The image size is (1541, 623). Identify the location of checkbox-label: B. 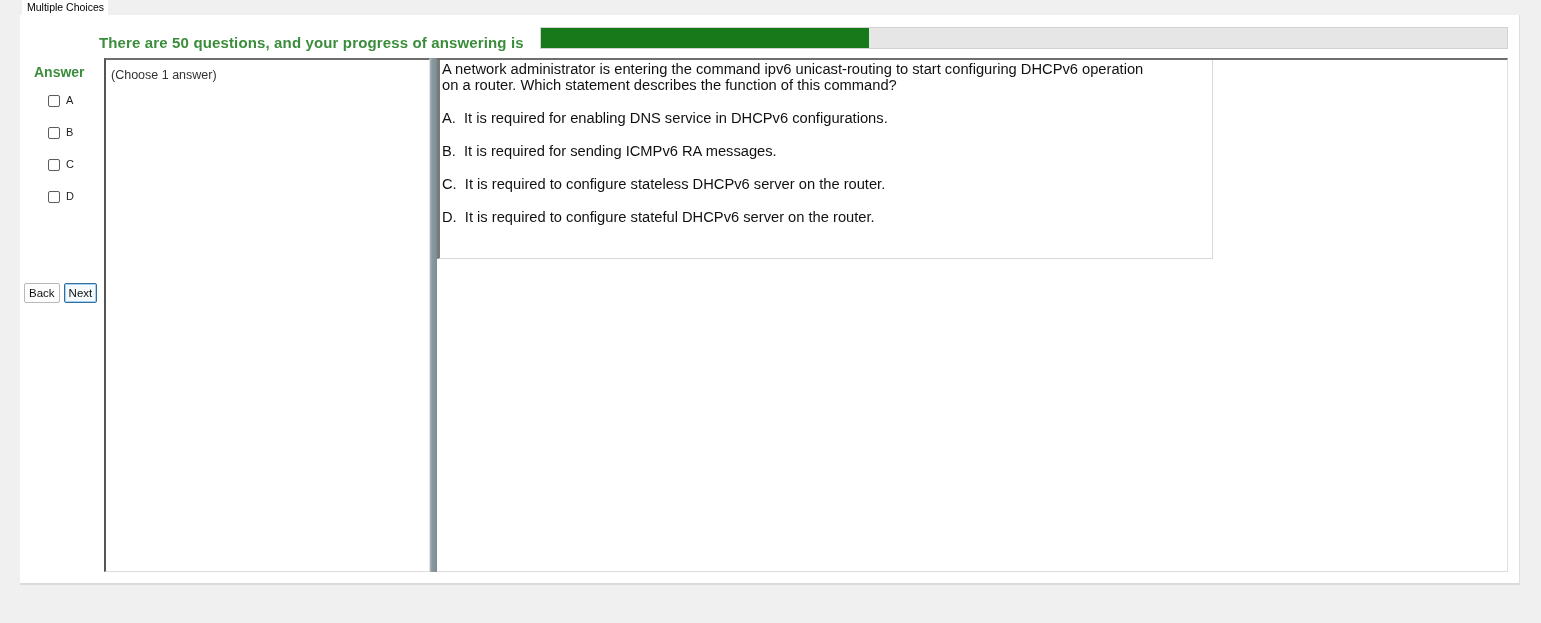
(70, 132).